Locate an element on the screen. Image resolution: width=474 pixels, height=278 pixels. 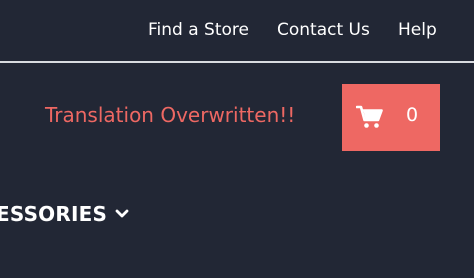
category-label: ESSORIES is located at coordinates (54, 214).